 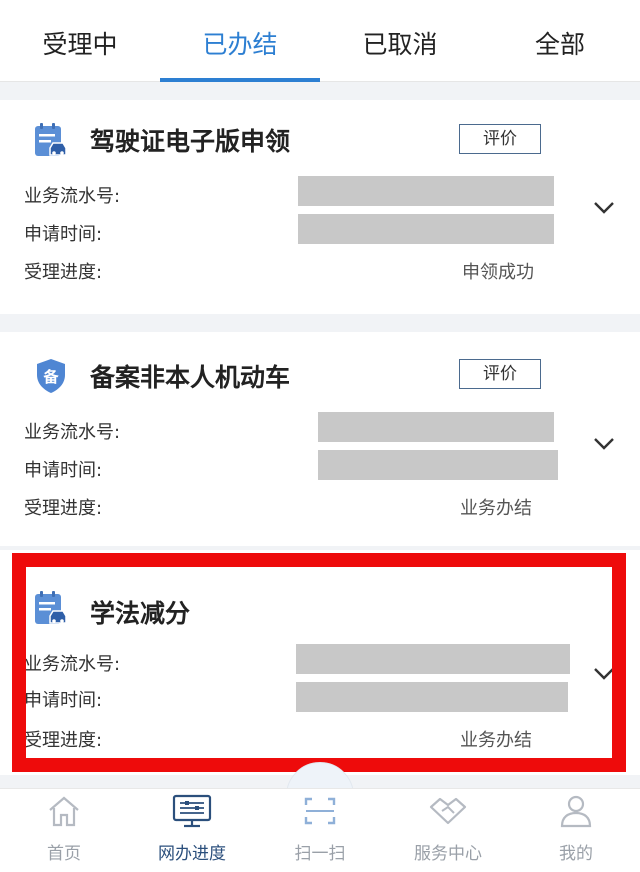 I want to click on home-icon, so click(x=64, y=811).